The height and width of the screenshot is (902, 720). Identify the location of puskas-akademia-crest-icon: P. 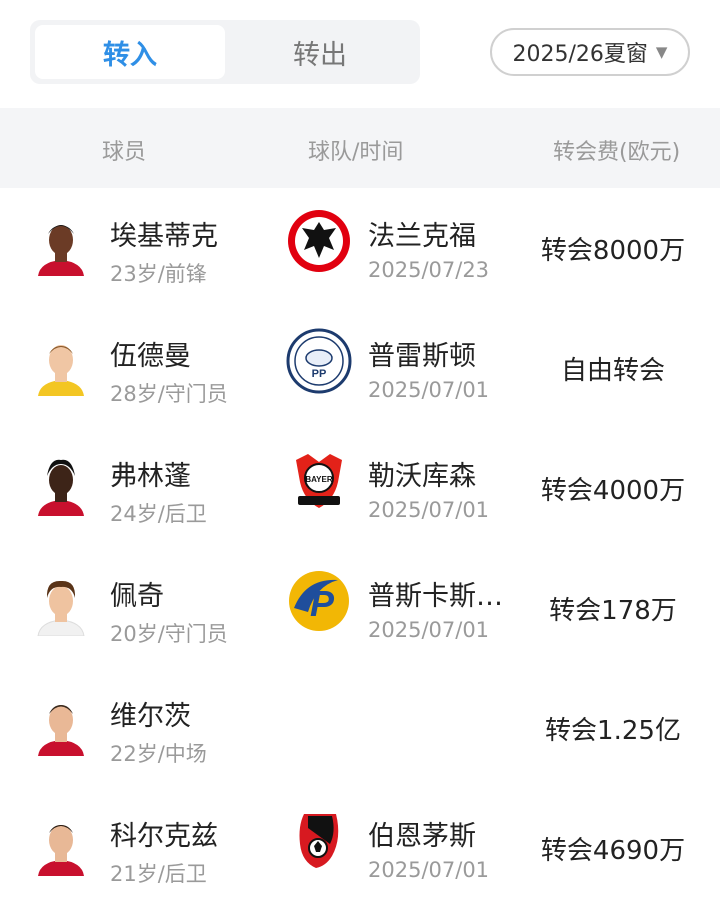
(319, 601).